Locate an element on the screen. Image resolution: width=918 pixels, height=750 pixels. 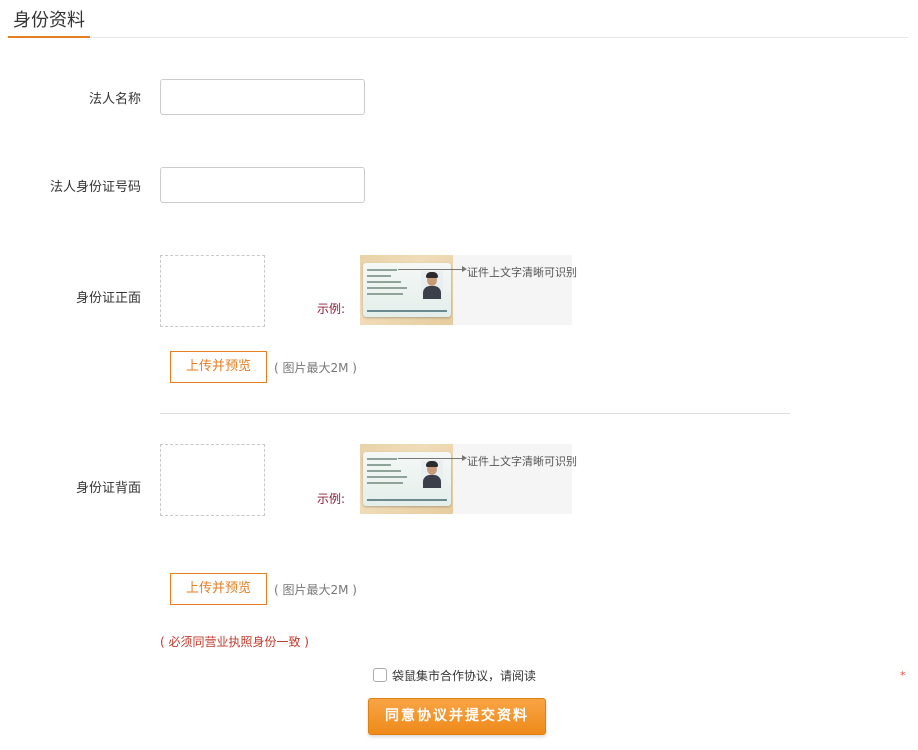
section-title: 身份资料 is located at coordinates (49, 23).